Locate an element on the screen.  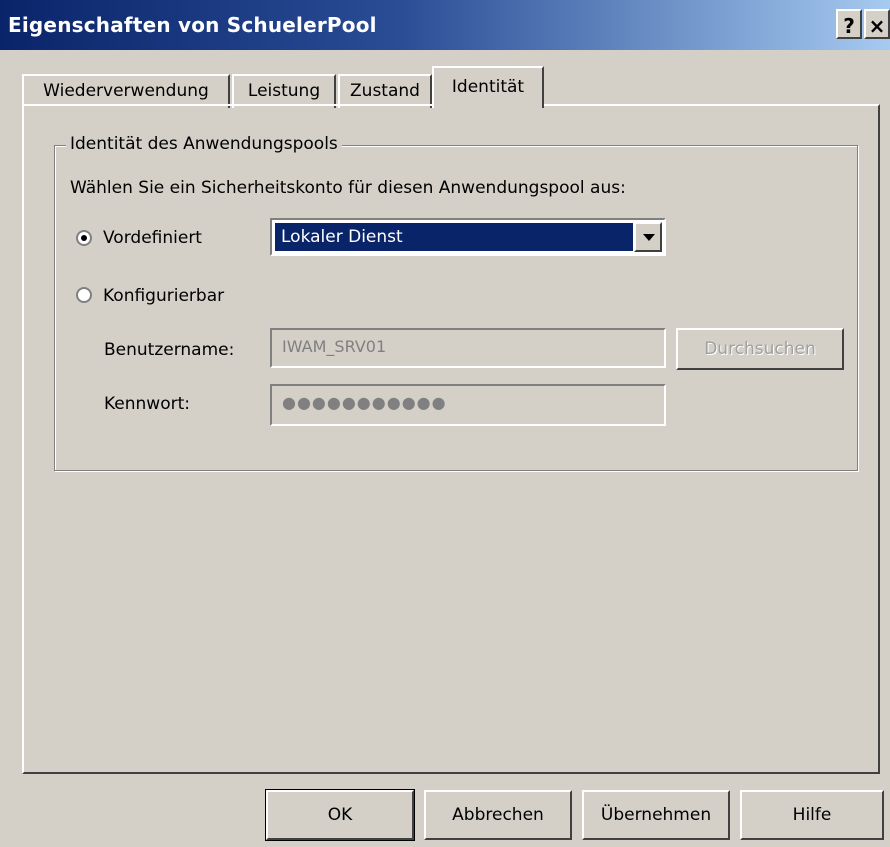
chevron-down-icon is located at coordinates (648, 237).